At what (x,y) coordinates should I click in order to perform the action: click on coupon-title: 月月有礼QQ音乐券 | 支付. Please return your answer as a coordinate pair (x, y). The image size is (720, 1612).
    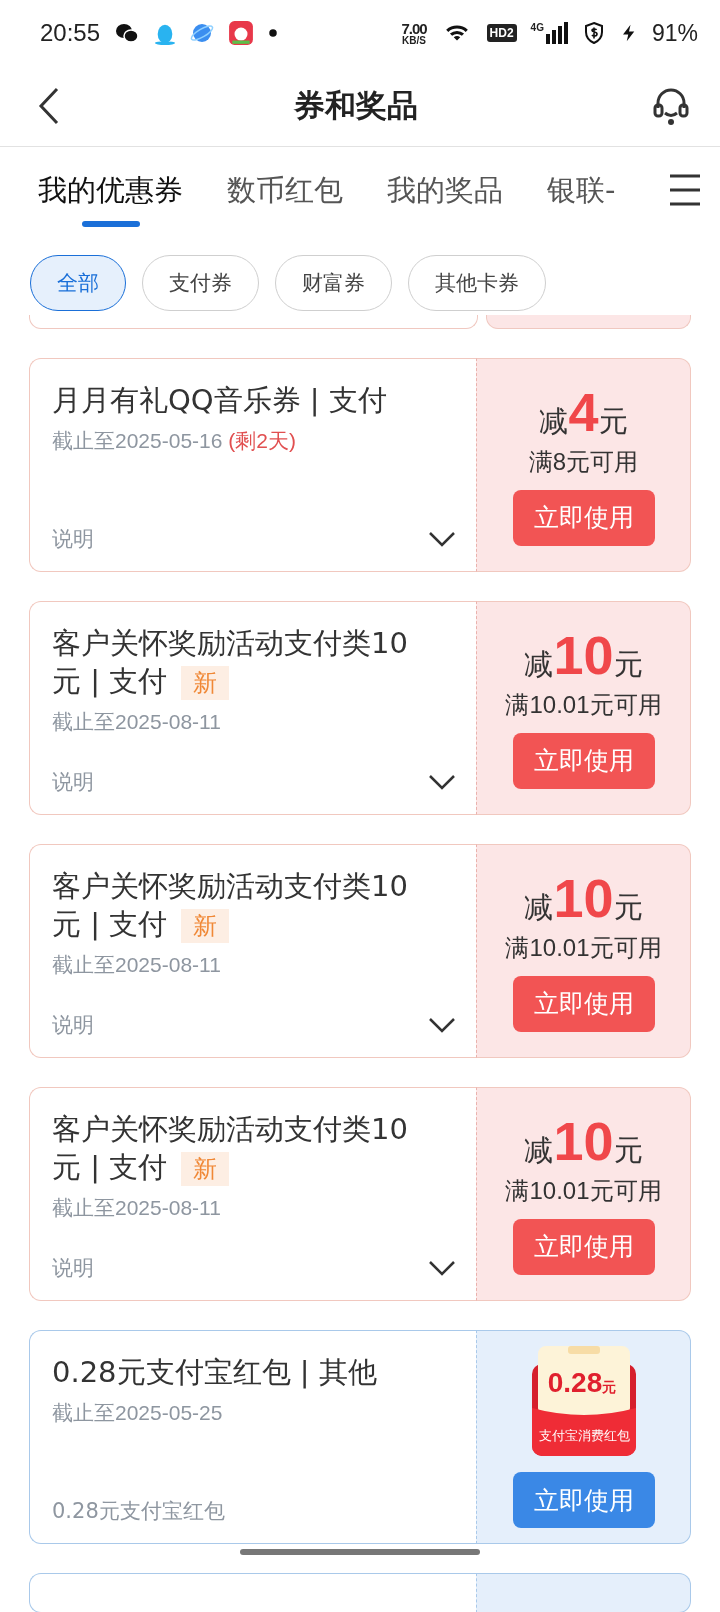
    Looking at the image, I should click on (220, 400).